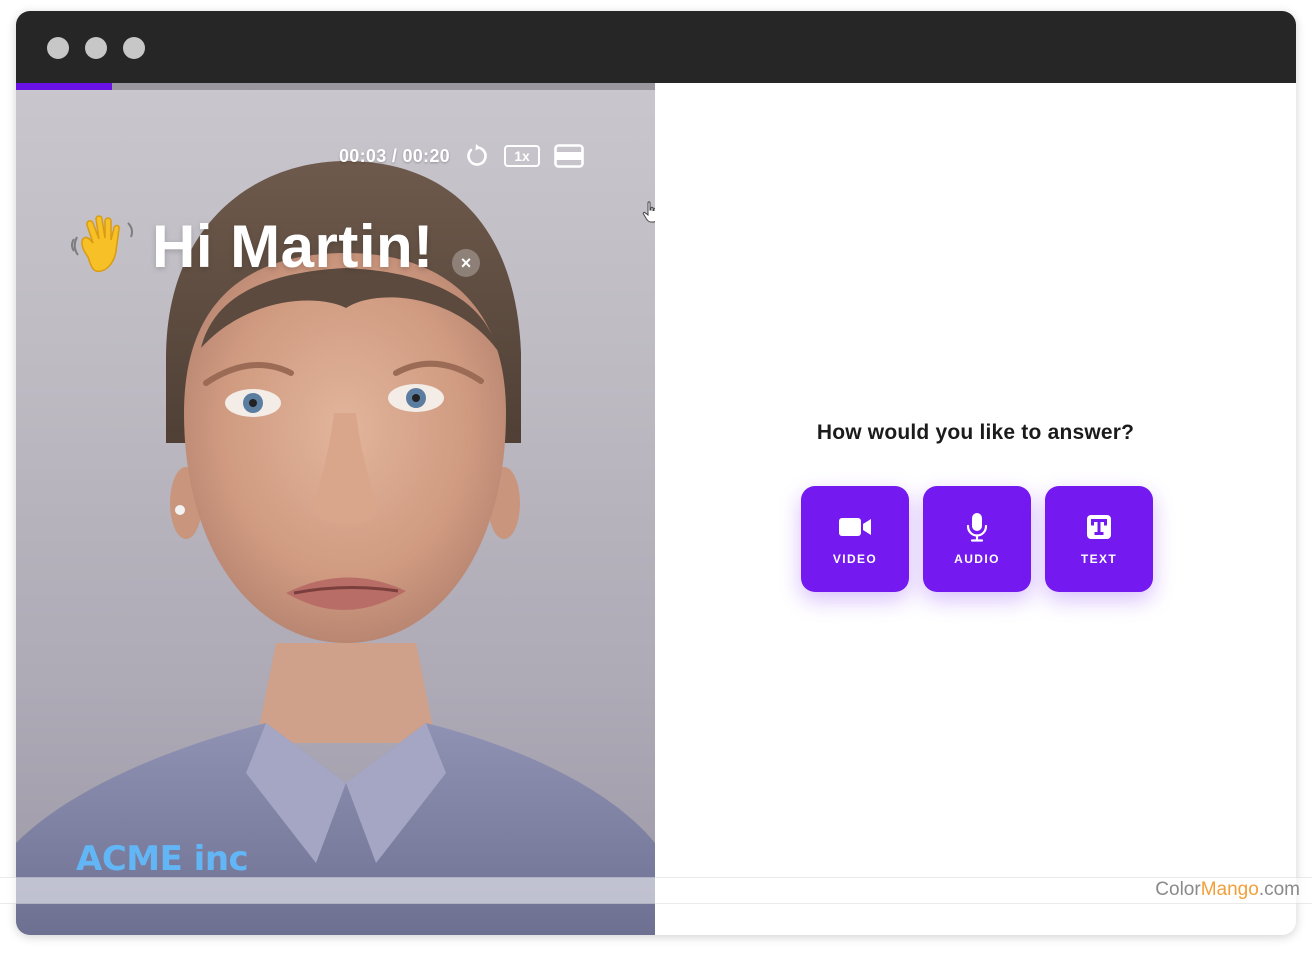 This screenshot has width=1312, height=964. What do you see at coordinates (656, 47) in the screenshot?
I see `title-bar` at bounding box center [656, 47].